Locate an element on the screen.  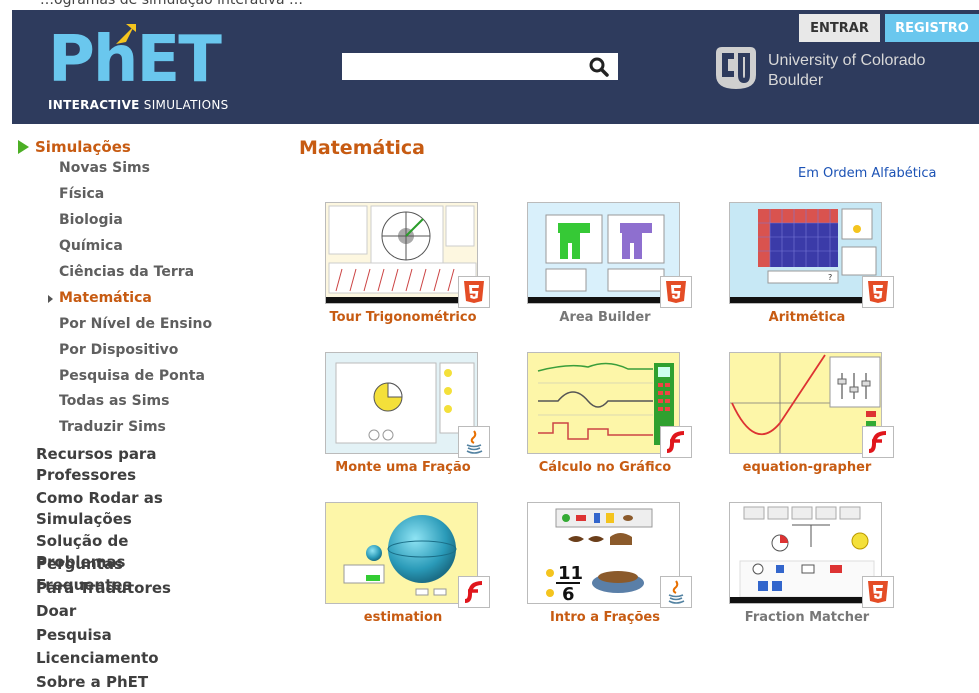
sim-card-area-builder: Area Builder is located at coordinates (604, 267).